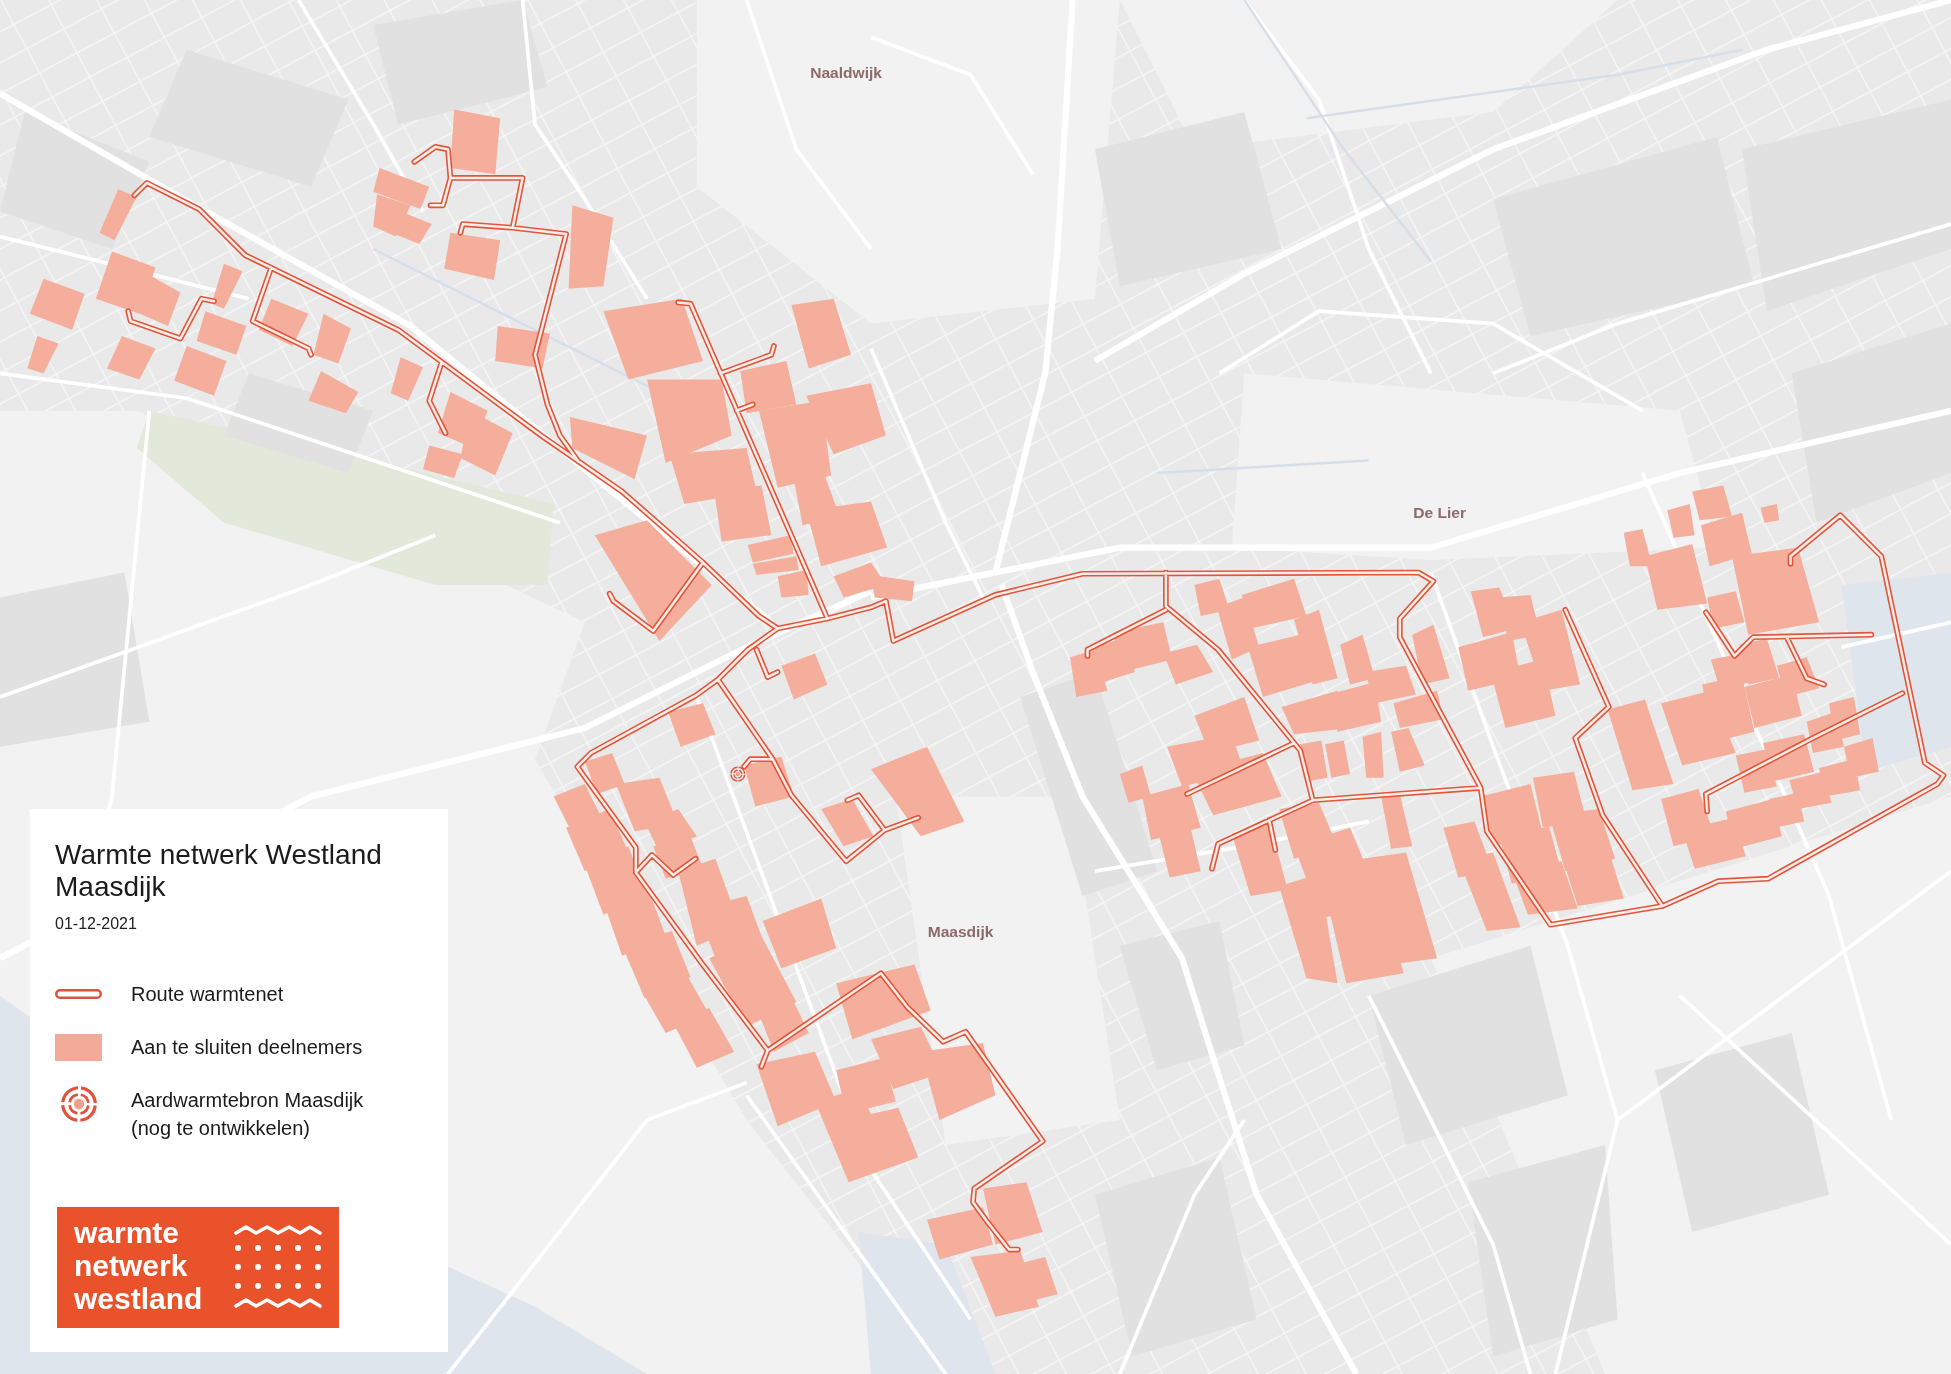 The height and width of the screenshot is (1374, 1951). I want to click on legend-title: Warmte netwerk Westland Maasdijk, so click(219, 871).